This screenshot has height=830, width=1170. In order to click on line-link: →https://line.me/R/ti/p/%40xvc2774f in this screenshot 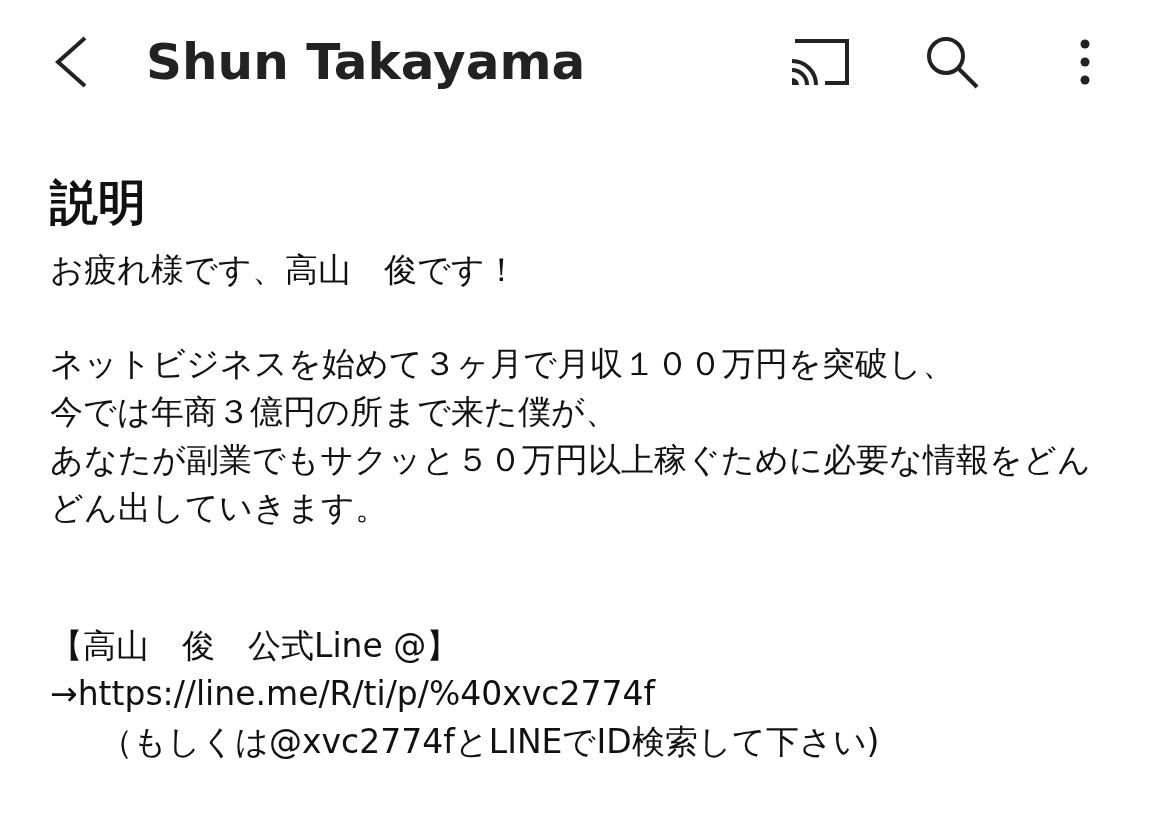, I will do `click(353, 694)`.